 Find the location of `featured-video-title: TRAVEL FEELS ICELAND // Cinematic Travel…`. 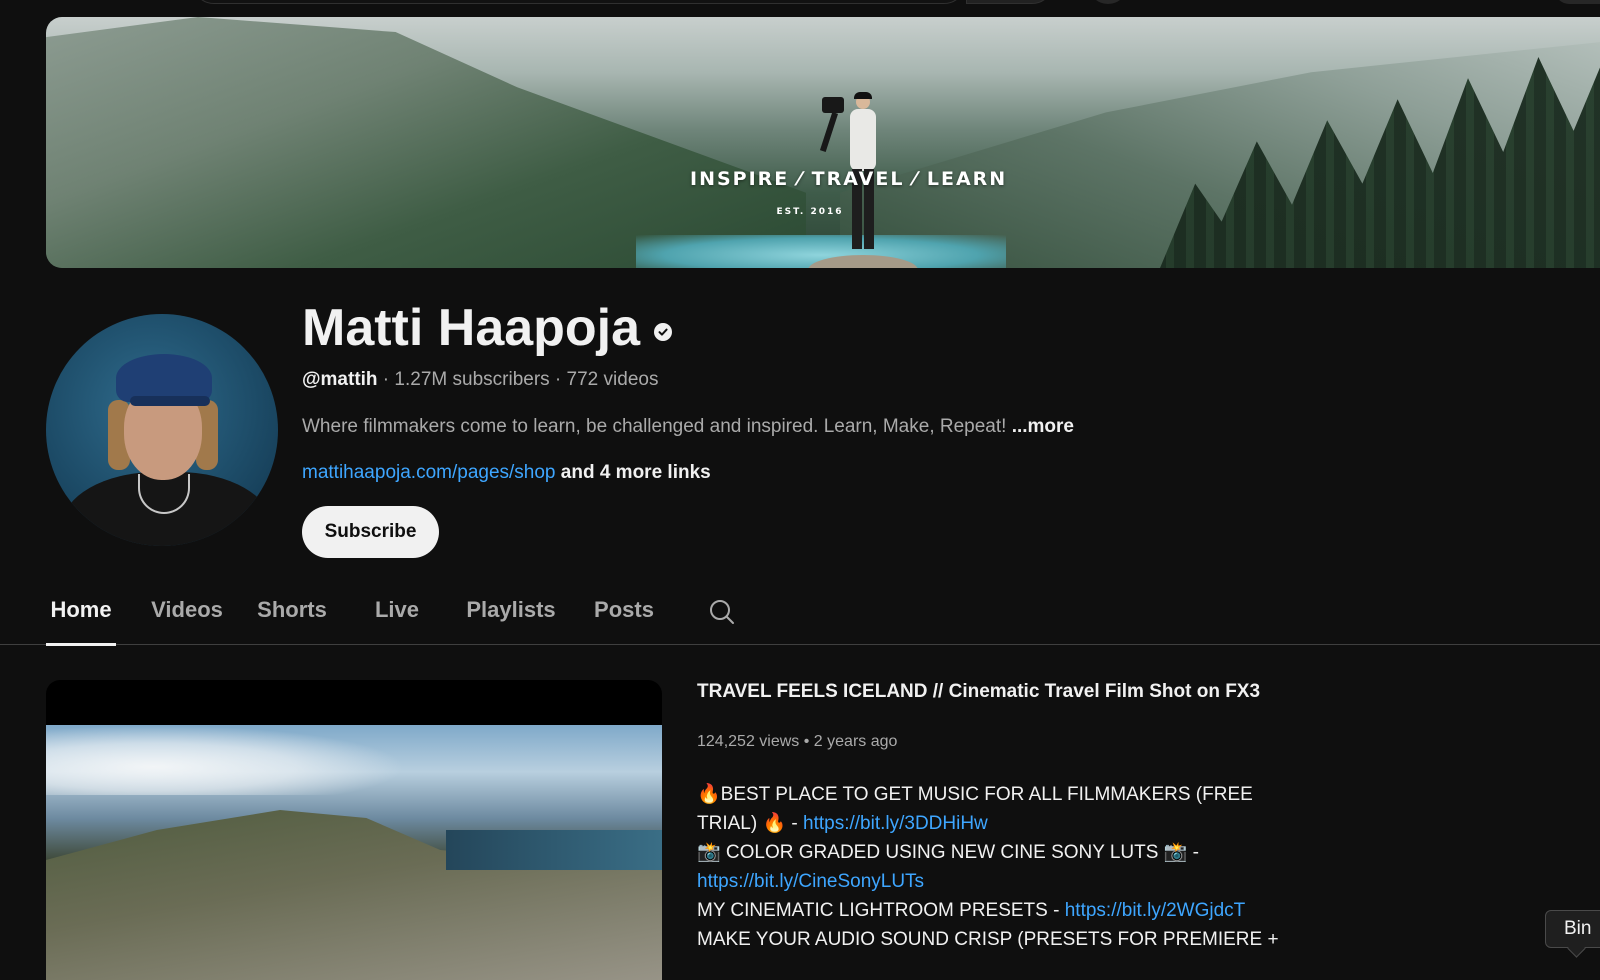

featured-video-title: TRAVEL FEELS ICELAND // Cinematic Travel… is located at coordinates (978, 692).